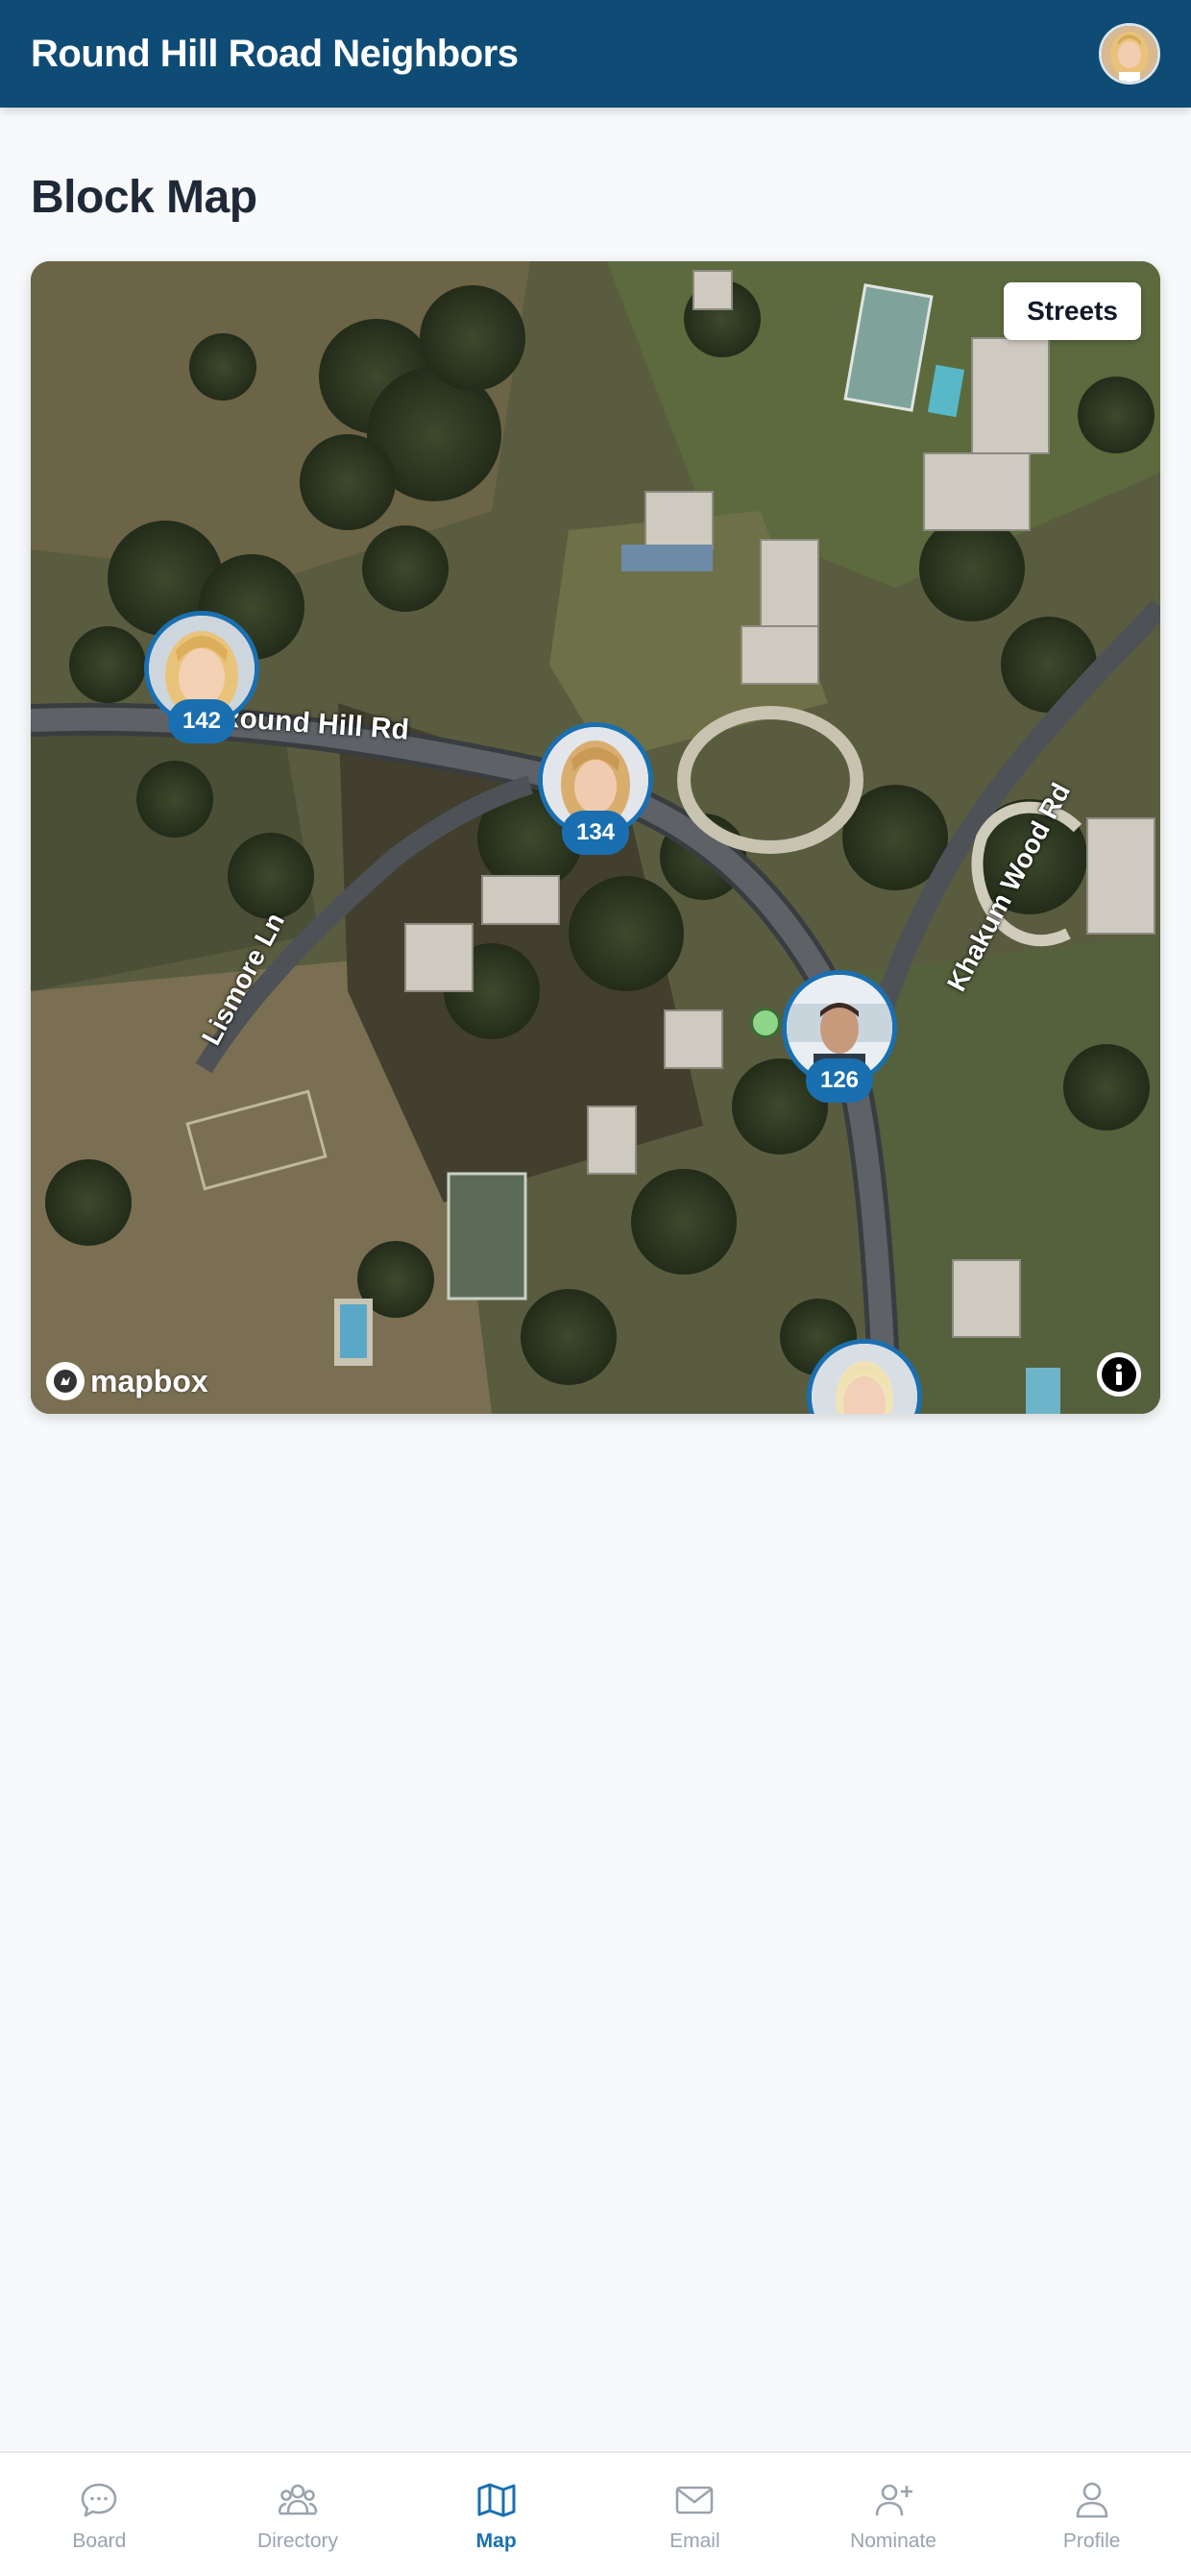 The image size is (1191, 2576). What do you see at coordinates (596, 789) in the screenshot?
I see `house-marker-134: 134` at bounding box center [596, 789].